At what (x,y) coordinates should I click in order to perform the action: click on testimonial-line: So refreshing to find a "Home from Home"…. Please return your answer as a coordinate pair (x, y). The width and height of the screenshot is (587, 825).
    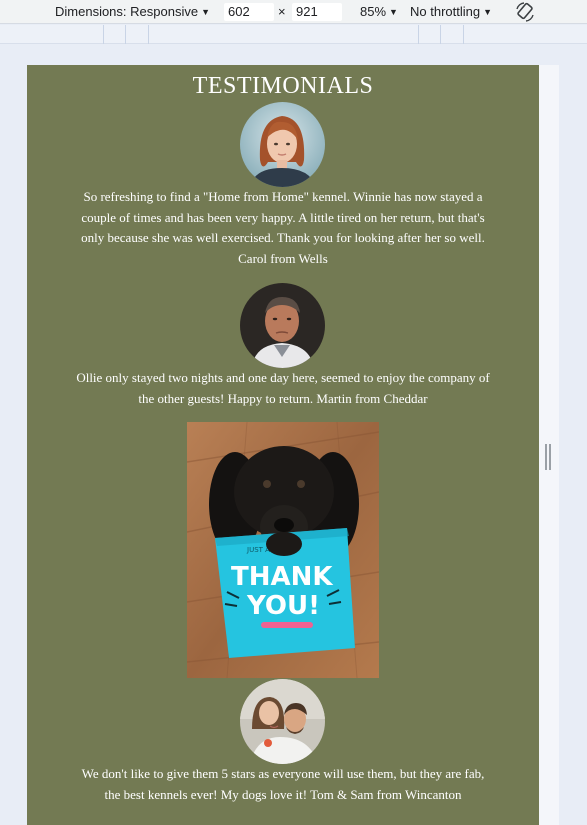
    Looking at the image, I should click on (283, 196).